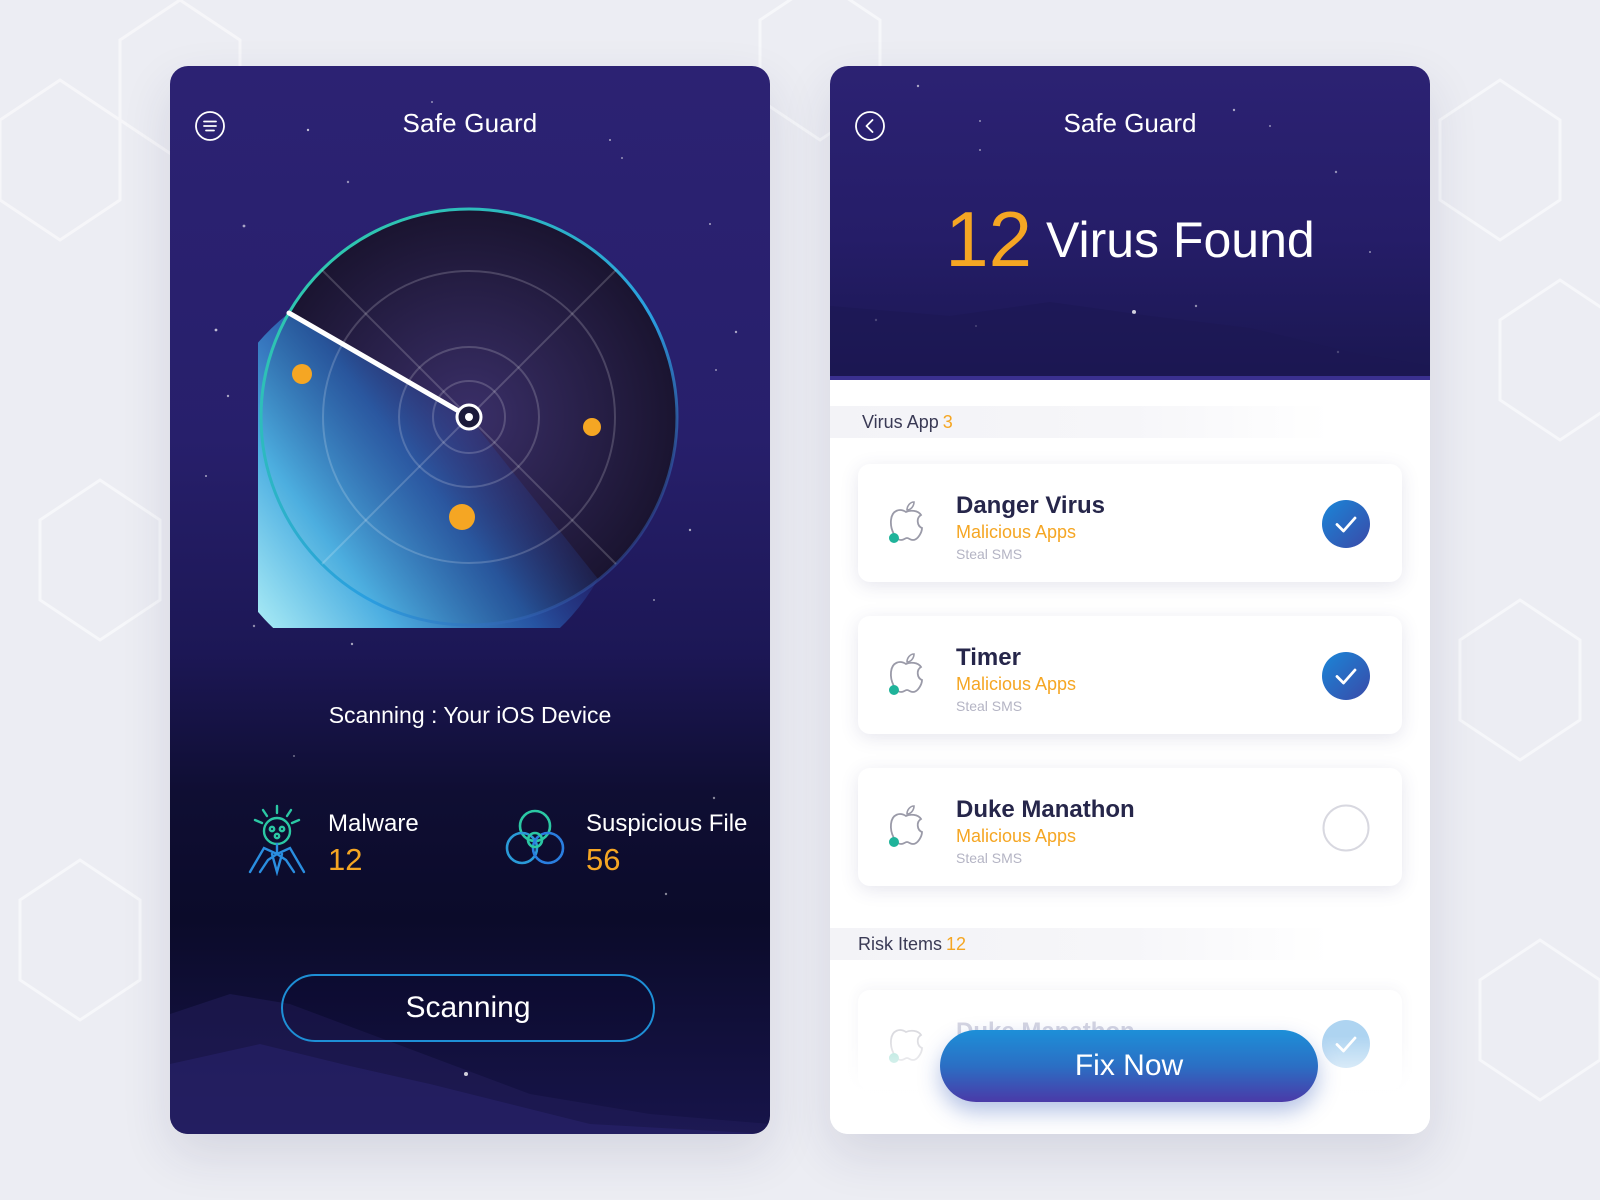  I want to click on malware-bug-icon, so click(277, 840).